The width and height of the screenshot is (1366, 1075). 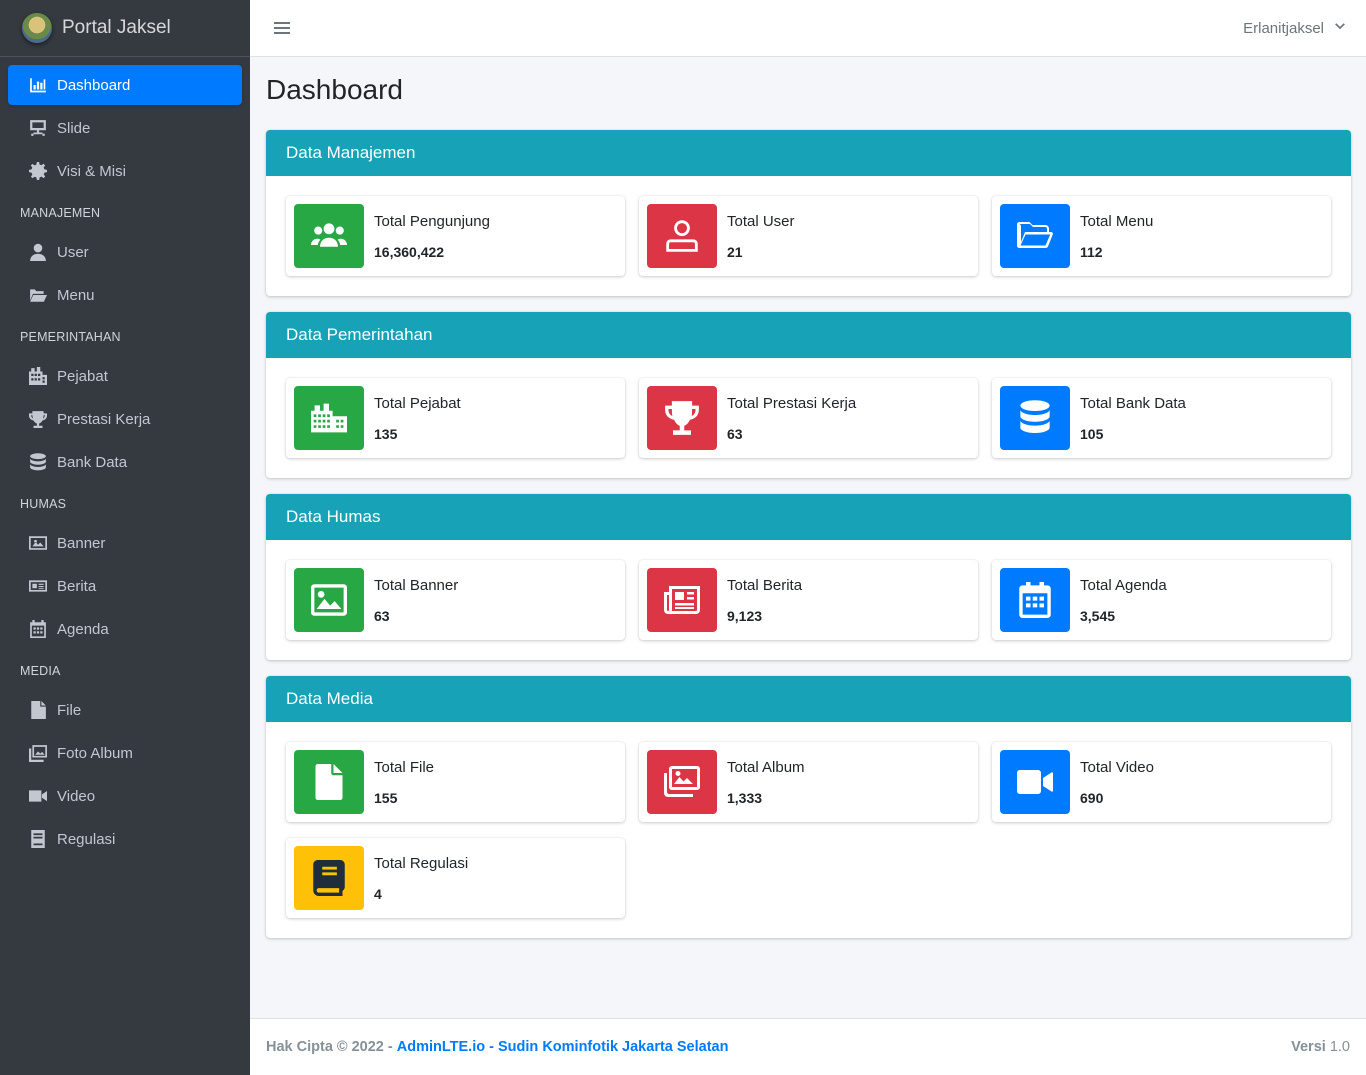 What do you see at coordinates (125, 586) in the screenshot?
I see `sidebar-item-berita: Berita` at bounding box center [125, 586].